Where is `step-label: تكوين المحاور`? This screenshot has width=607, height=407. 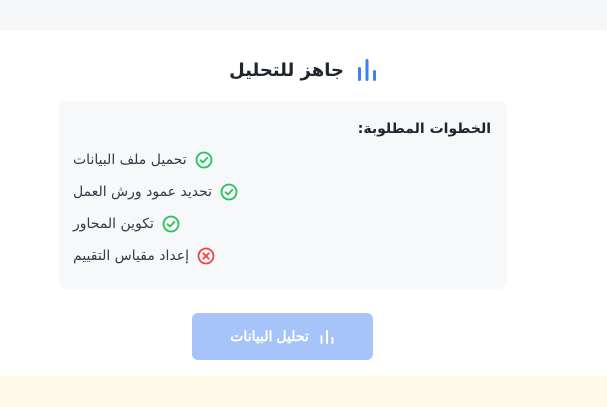 step-label: تكوين المحاور is located at coordinates (113, 224).